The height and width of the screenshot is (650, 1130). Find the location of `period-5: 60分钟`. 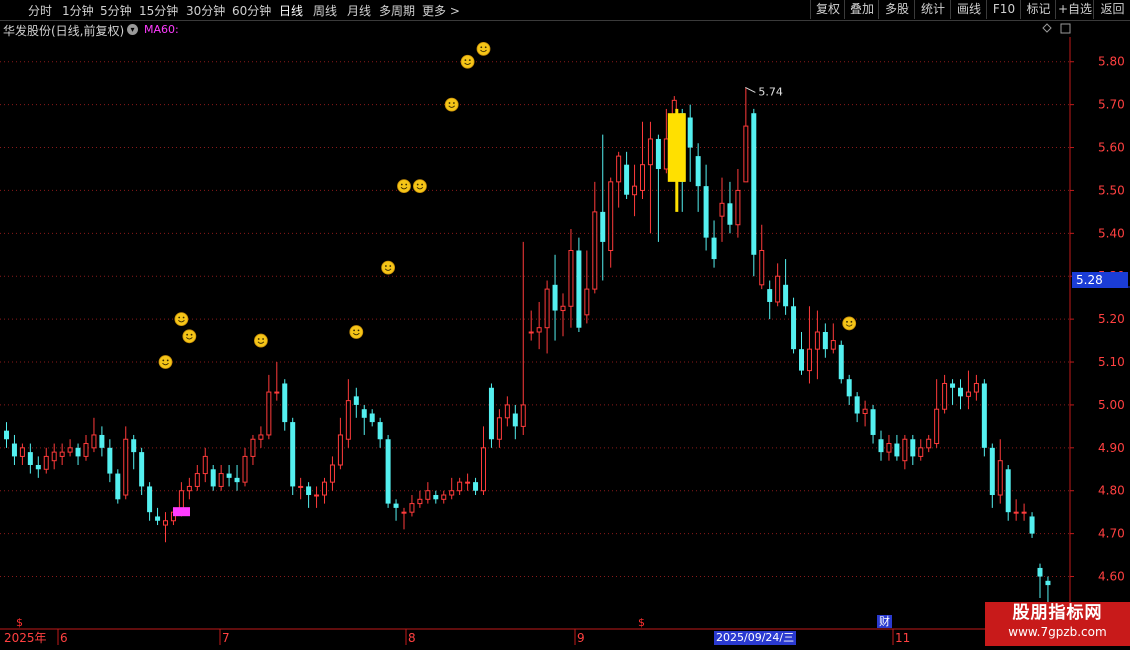

period-5: 60分钟 is located at coordinates (251, 10).